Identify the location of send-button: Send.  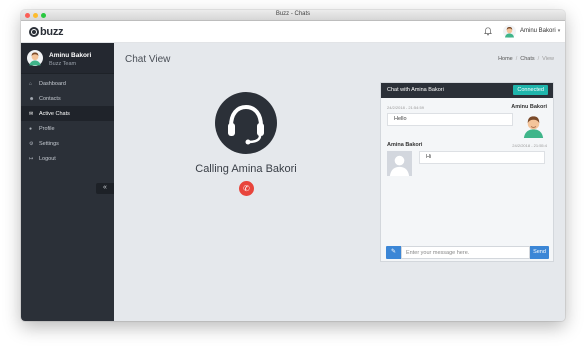
(539, 252).